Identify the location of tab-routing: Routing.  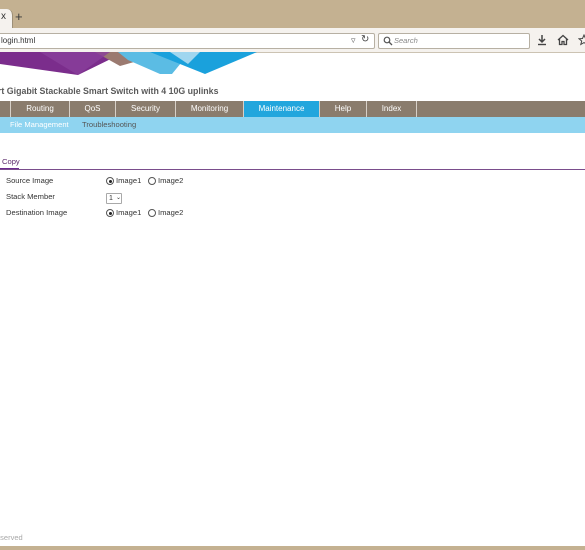
(40, 109).